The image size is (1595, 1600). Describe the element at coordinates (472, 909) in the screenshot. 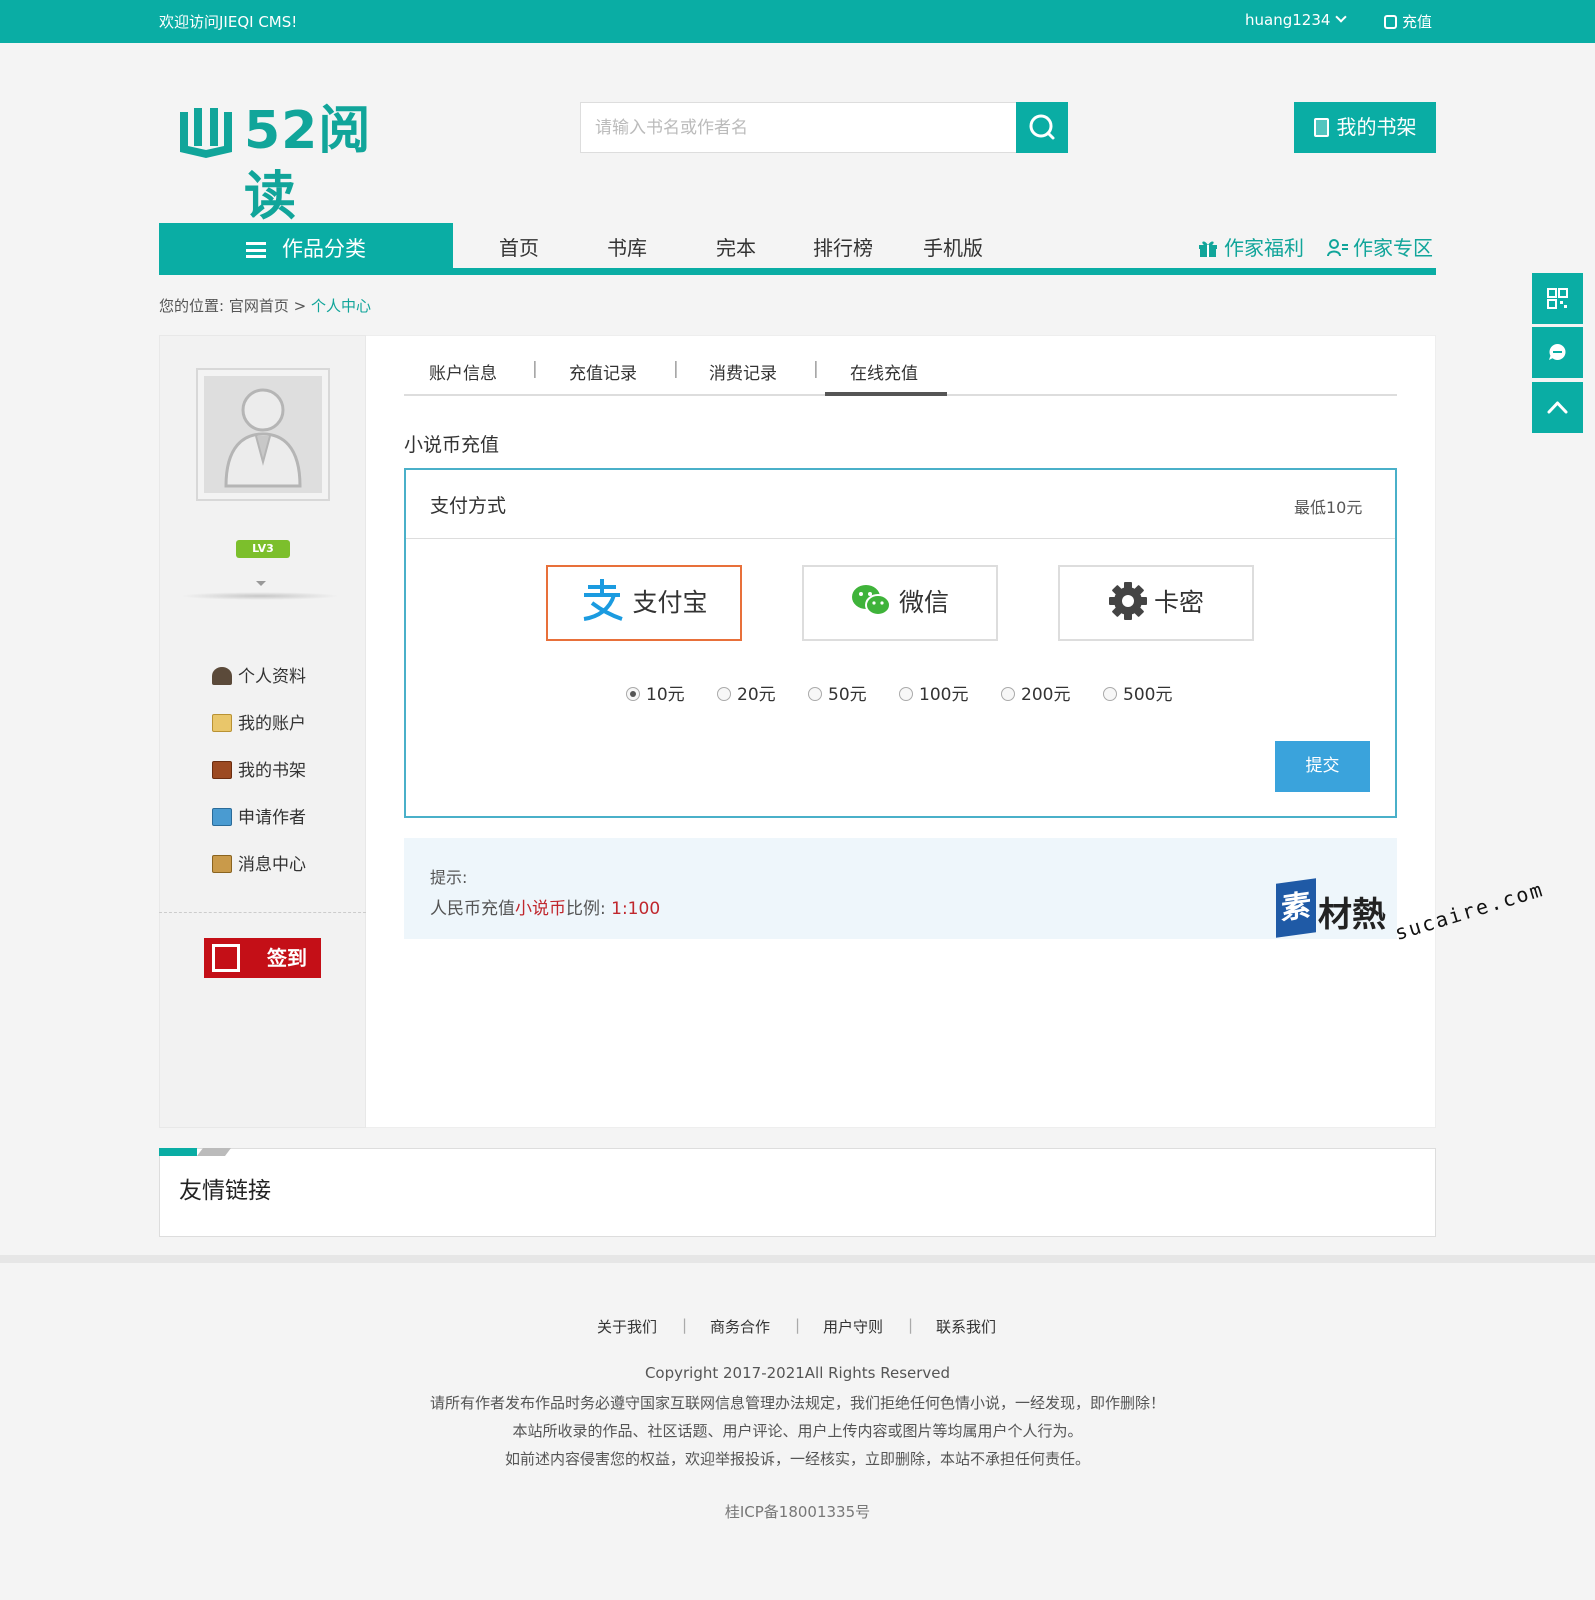

I see `tip-prefix: 人民币充值` at that location.